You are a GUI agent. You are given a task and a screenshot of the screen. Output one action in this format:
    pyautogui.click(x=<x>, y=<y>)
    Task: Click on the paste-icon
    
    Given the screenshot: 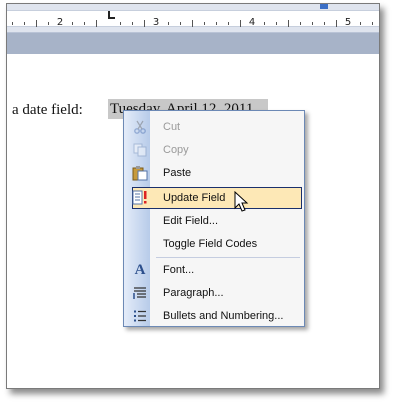 What is the action you would take?
    pyautogui.click(x=140, y=173)
    